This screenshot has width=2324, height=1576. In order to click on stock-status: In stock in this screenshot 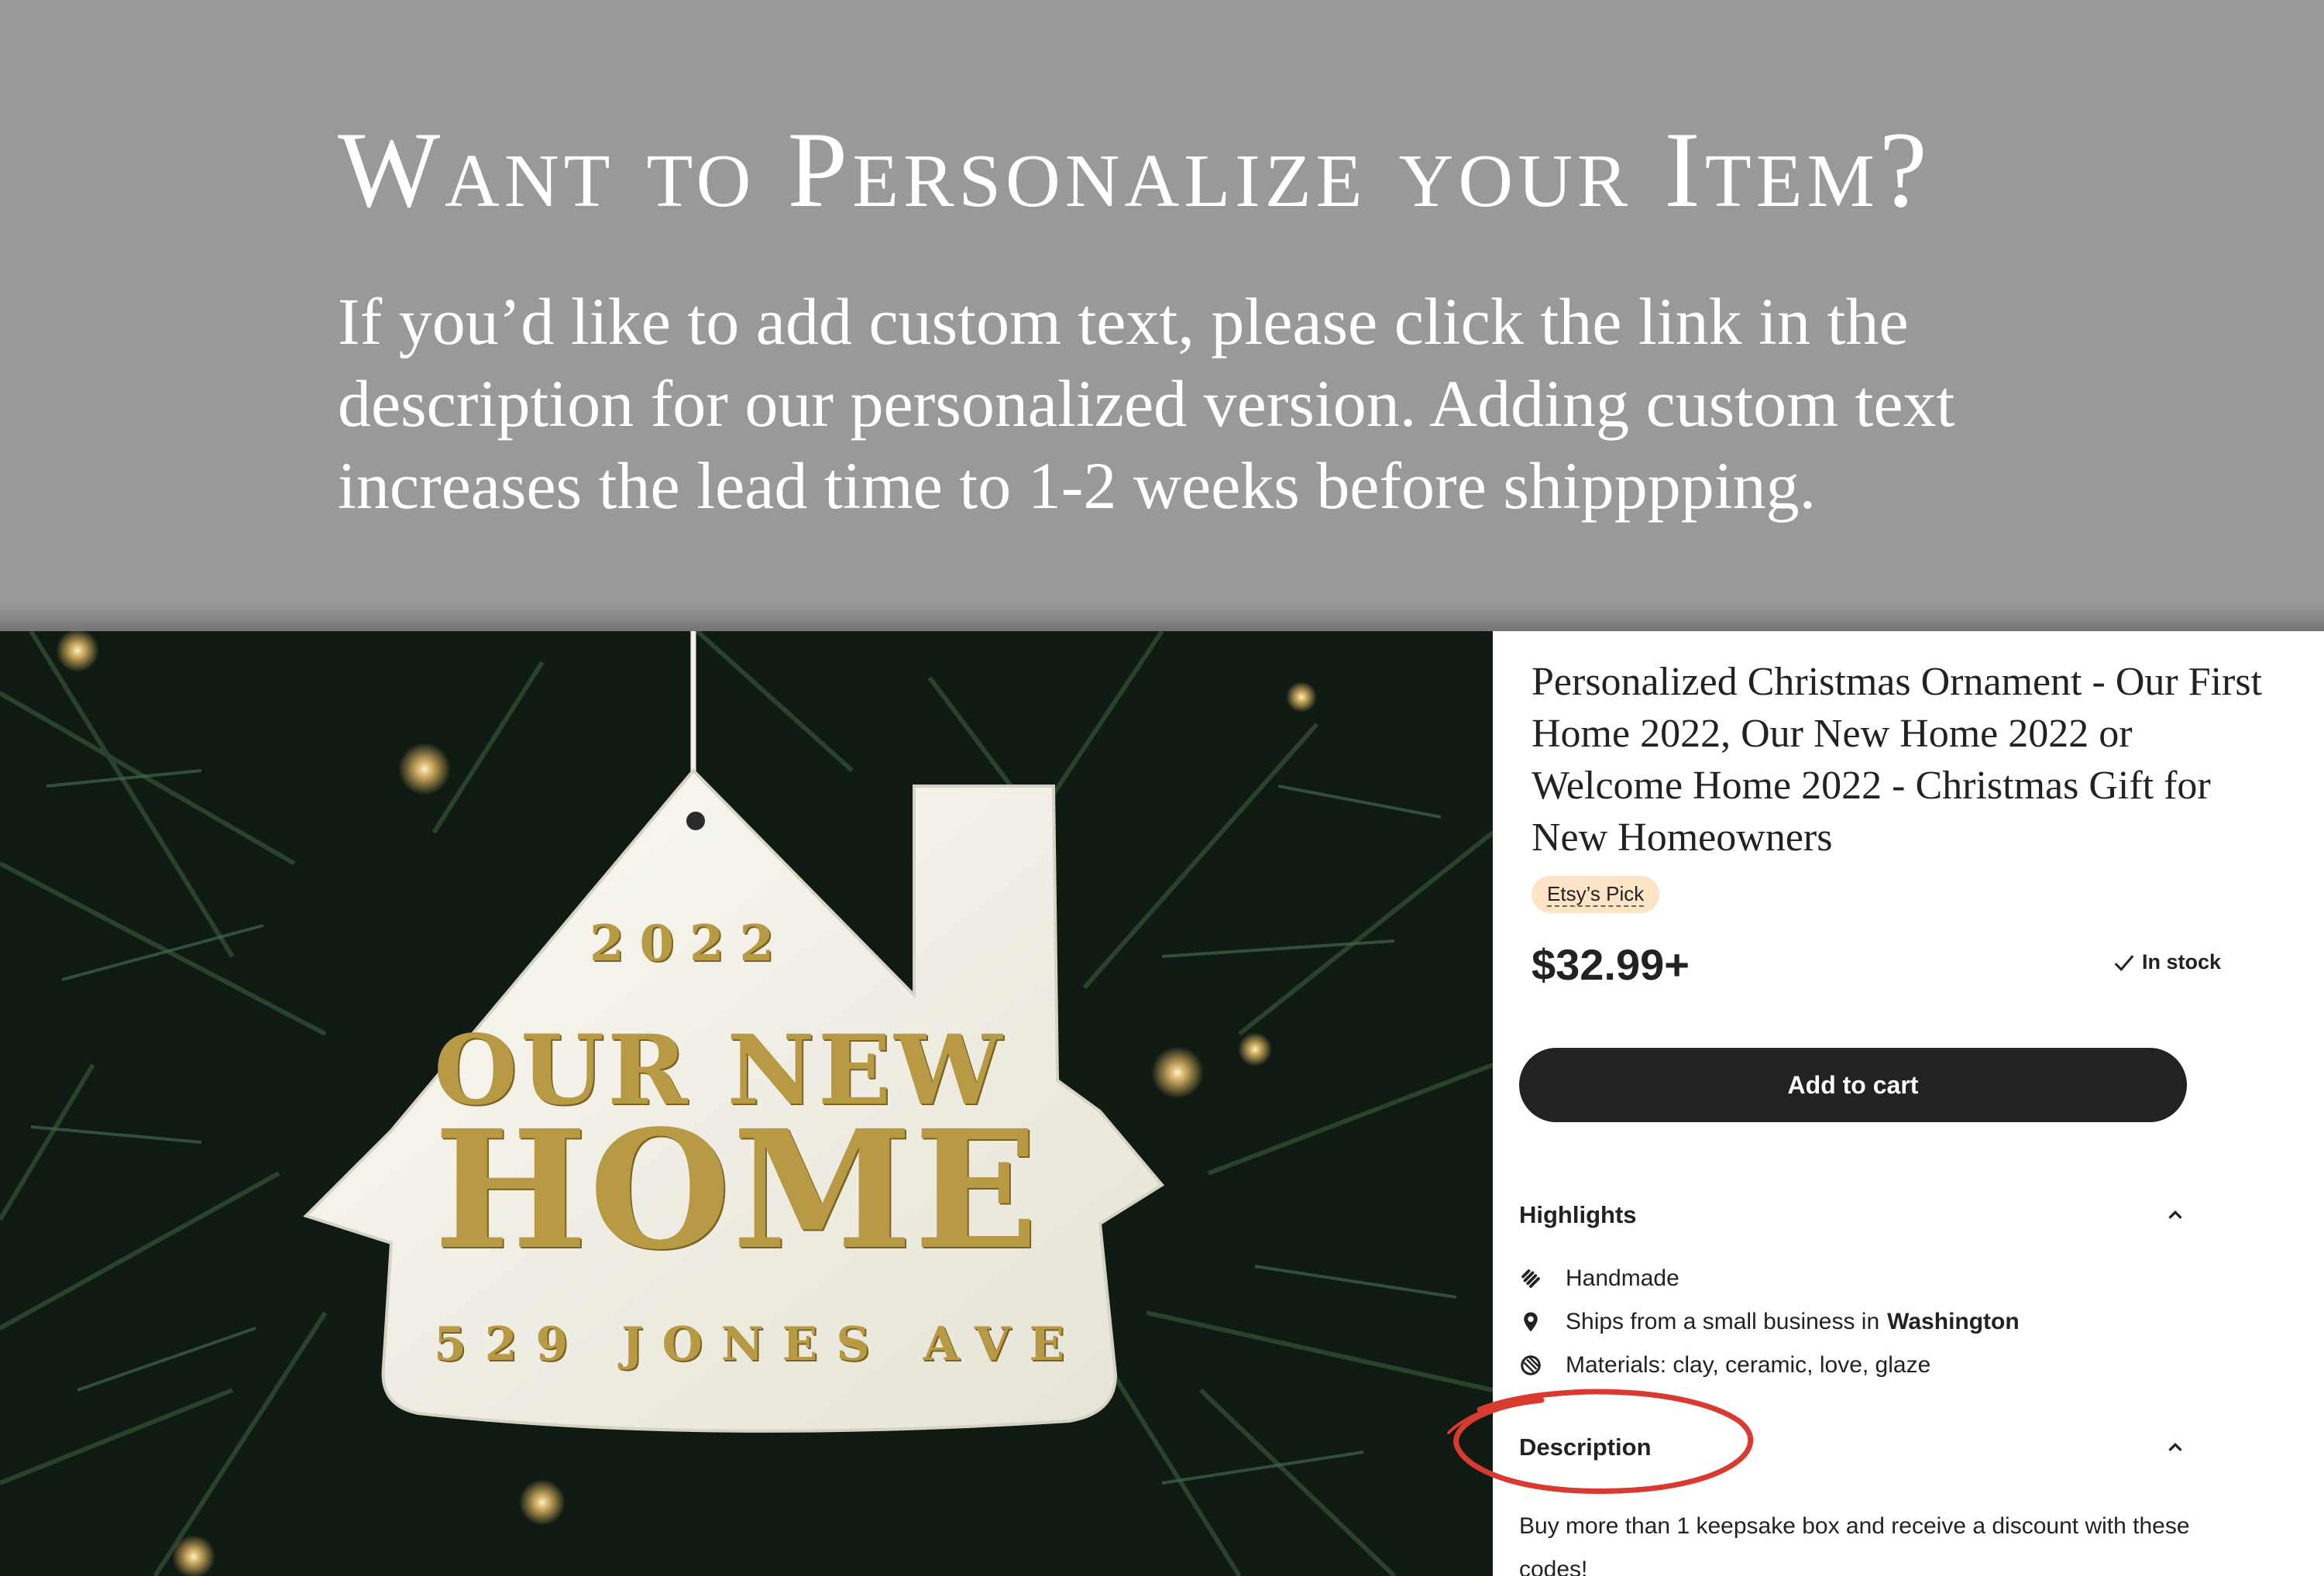, I will do `click(2167, 962)`.